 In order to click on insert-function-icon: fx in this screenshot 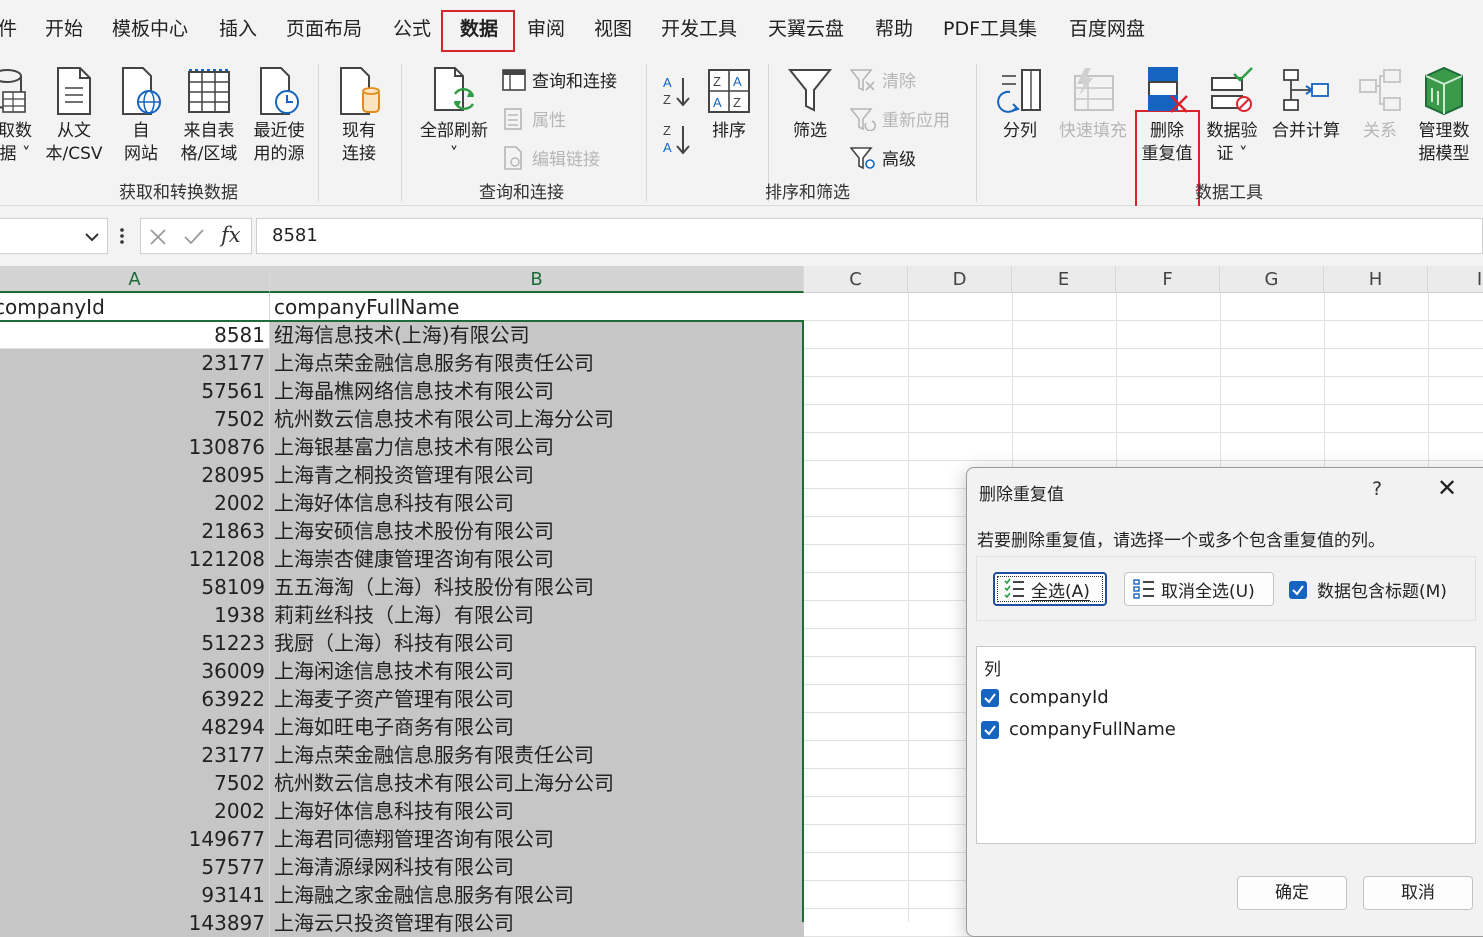, I will do `click(231, 235)`.